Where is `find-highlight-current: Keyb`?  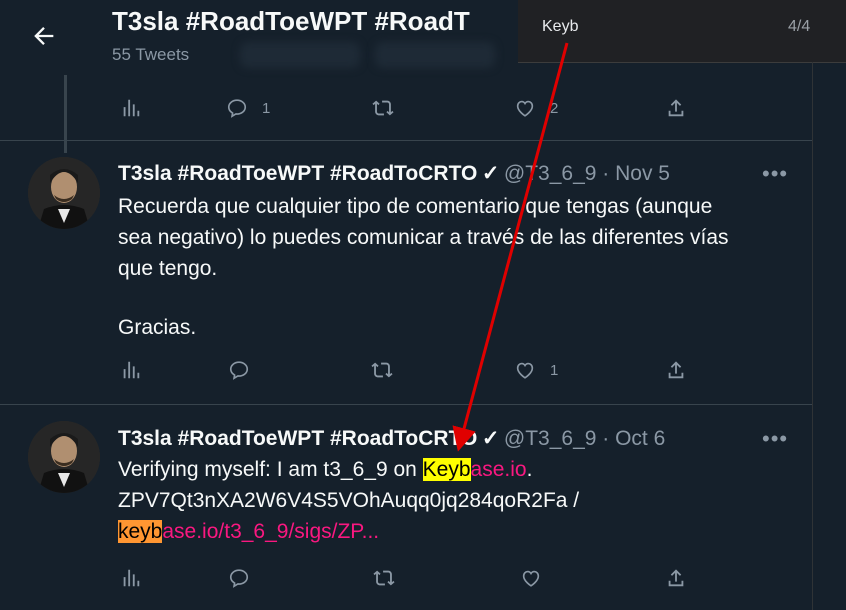 find-highlight-current: Keyb is located at coordinates (446, 469).